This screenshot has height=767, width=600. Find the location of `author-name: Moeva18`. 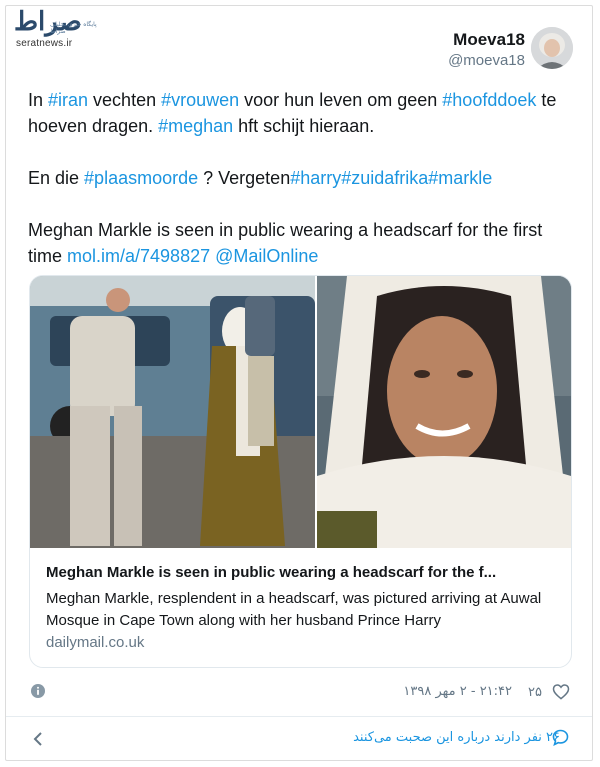

author-name: Moeva18 is located at coordinates (489, 40).